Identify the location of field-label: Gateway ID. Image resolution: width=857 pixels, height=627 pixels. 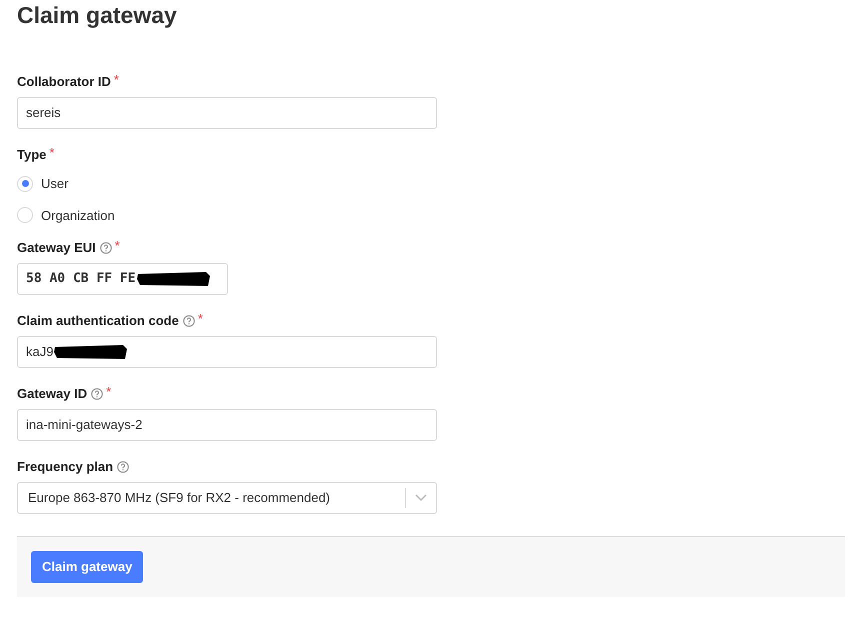
(52, 394).